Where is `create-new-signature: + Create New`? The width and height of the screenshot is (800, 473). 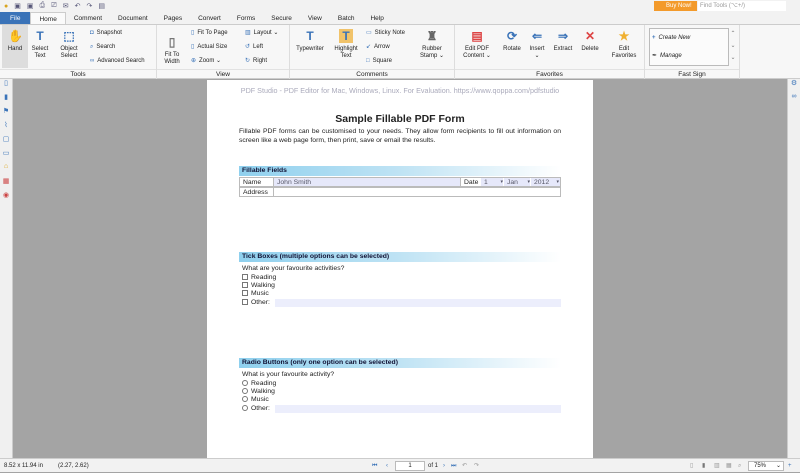
create-new-signature: + Create New is located at coordinates (671, 38).